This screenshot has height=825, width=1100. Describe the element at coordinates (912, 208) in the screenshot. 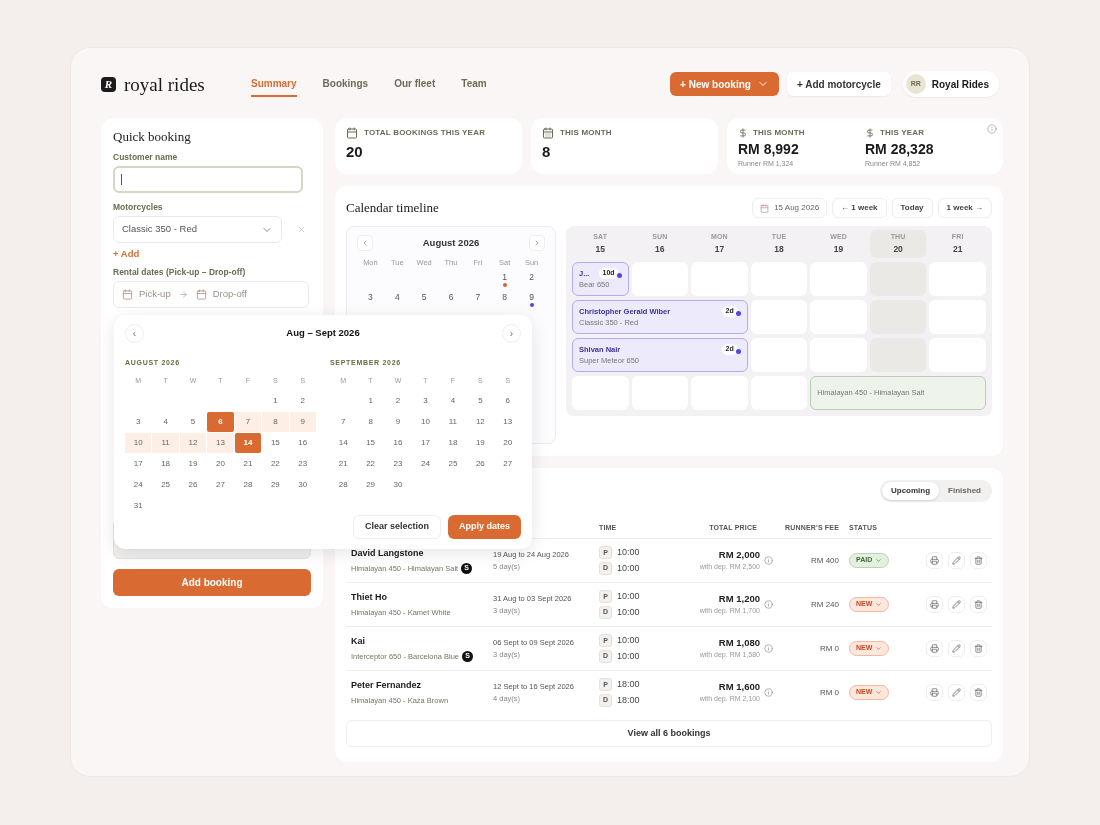

I see `week-nav-button: Today` at that location.